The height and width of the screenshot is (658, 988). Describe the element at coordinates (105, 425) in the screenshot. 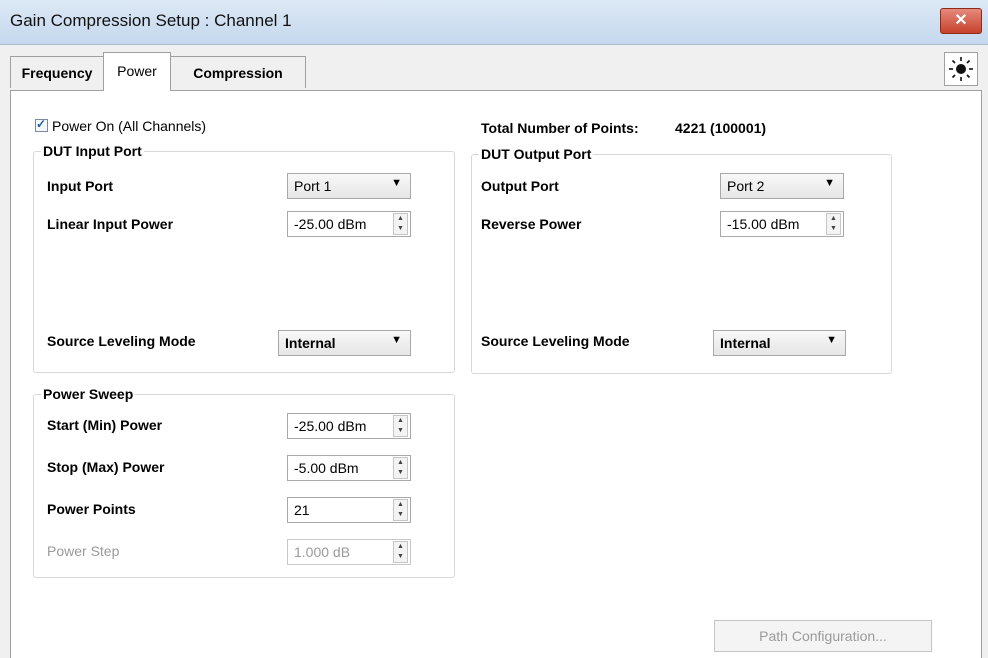

I see `start-power-label: Start (Min) Power` at that location.